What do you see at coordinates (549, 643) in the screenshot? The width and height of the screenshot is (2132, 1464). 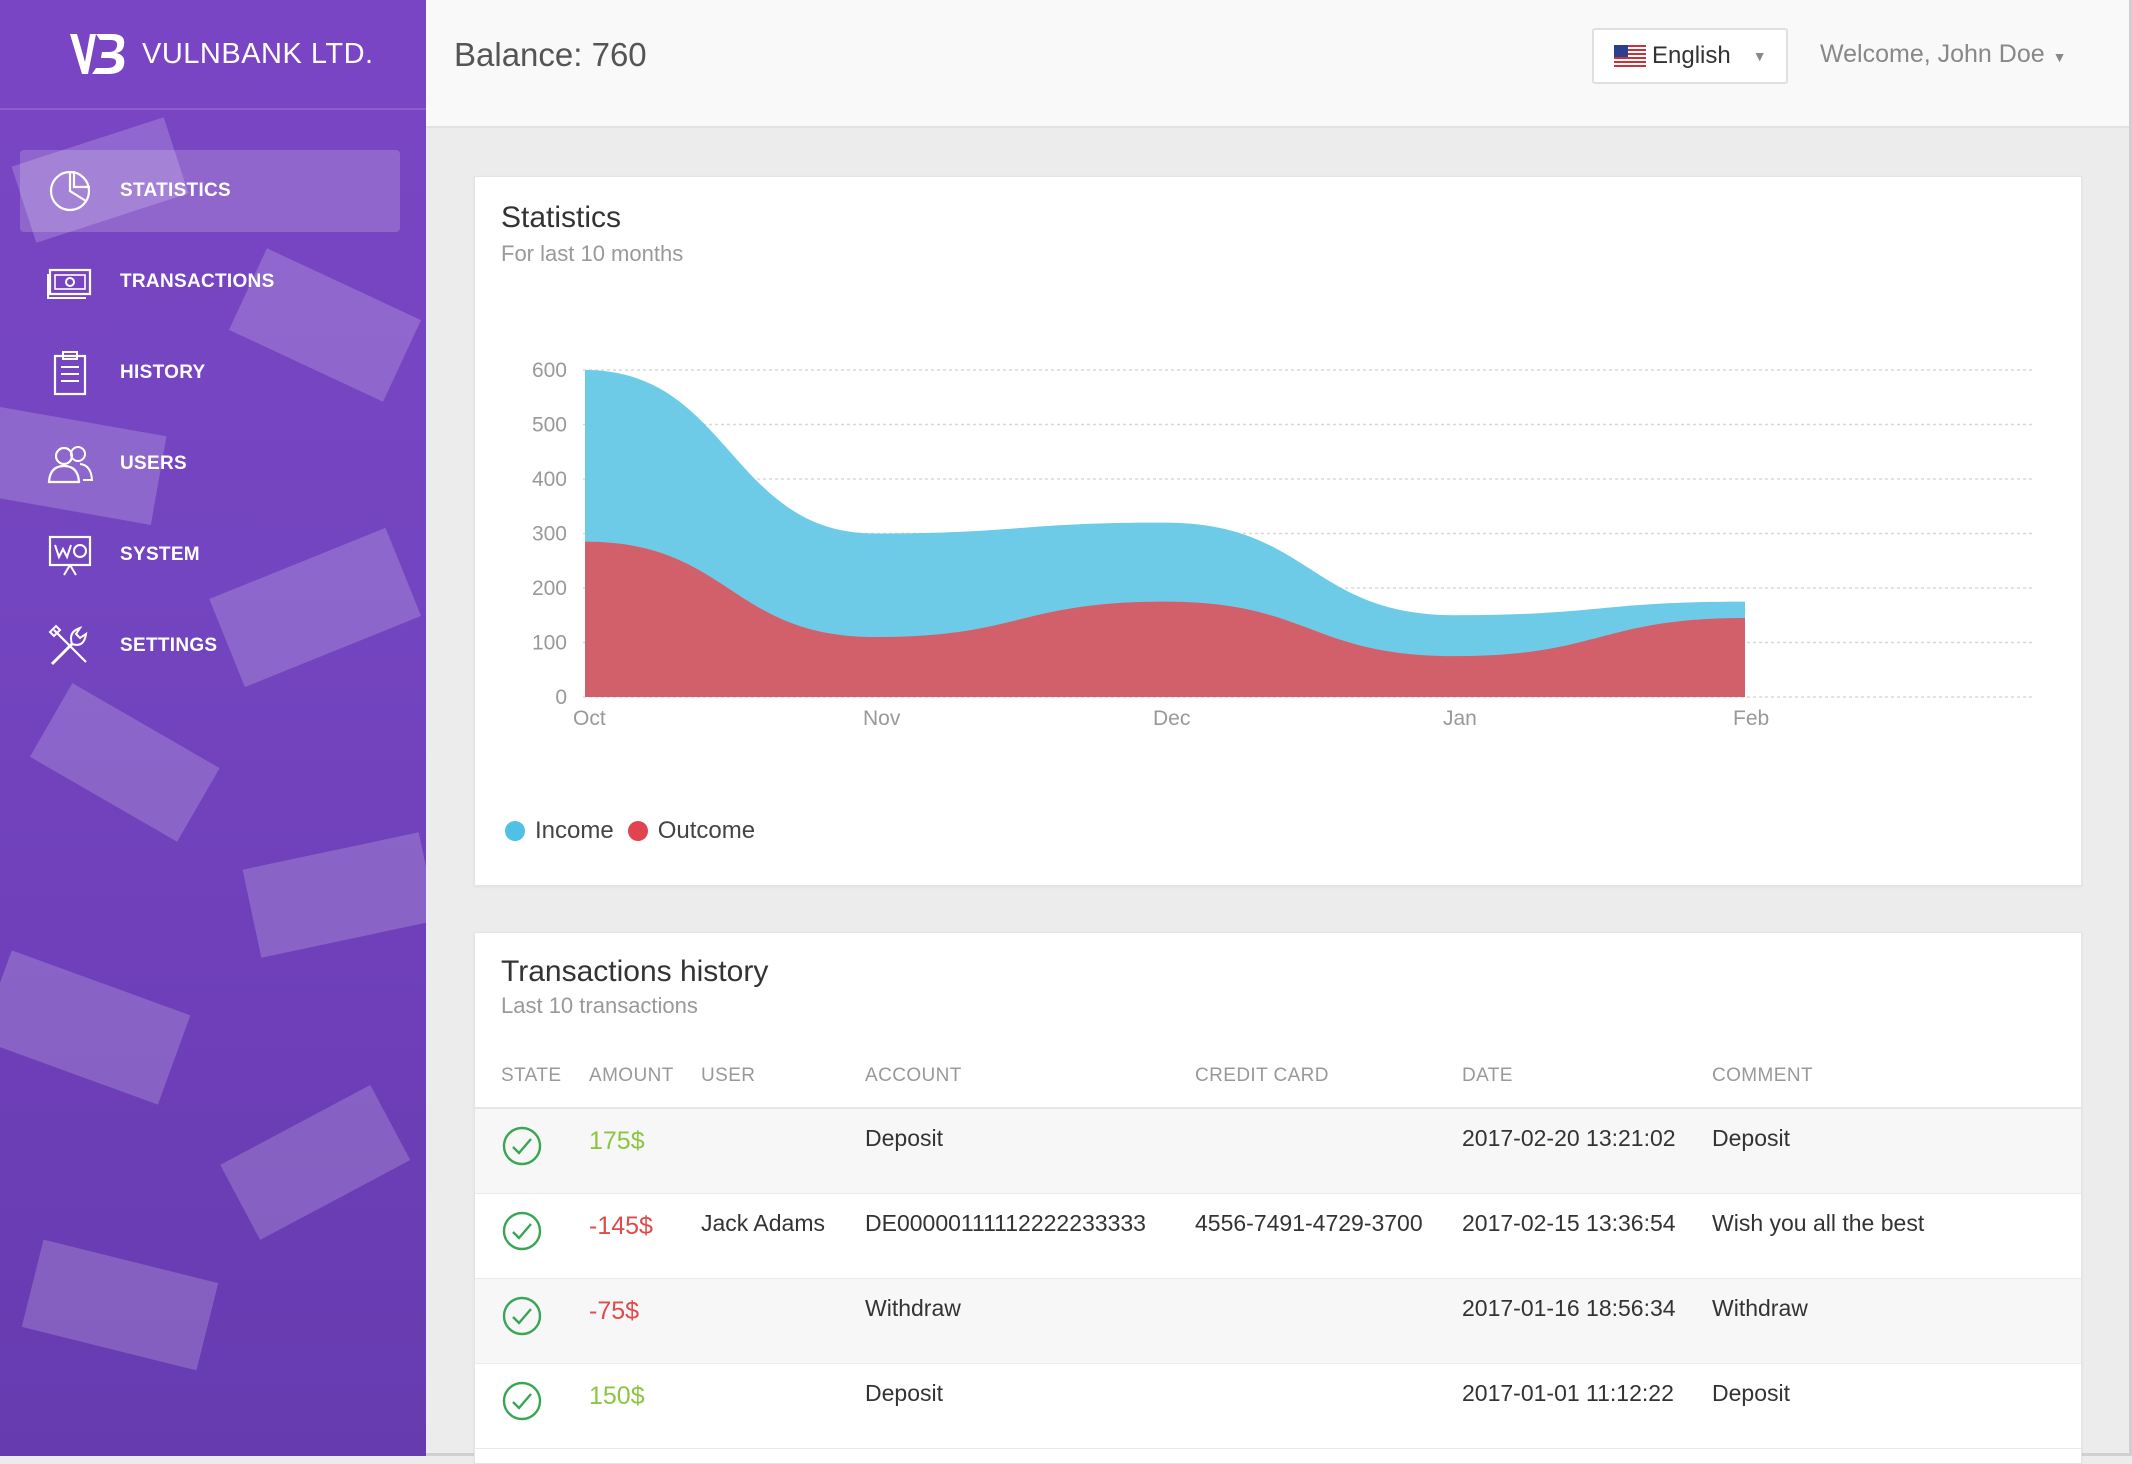 I see `y-tick-label: 100` at bounding box center [549, 643].